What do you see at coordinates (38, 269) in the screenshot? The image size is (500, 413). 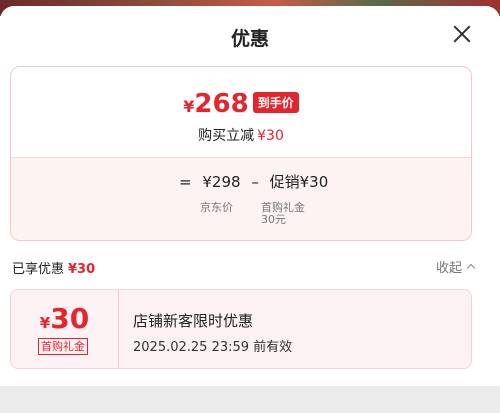 I see `enjoyed-label: 已享优惠` at bounding box center [38, 269].